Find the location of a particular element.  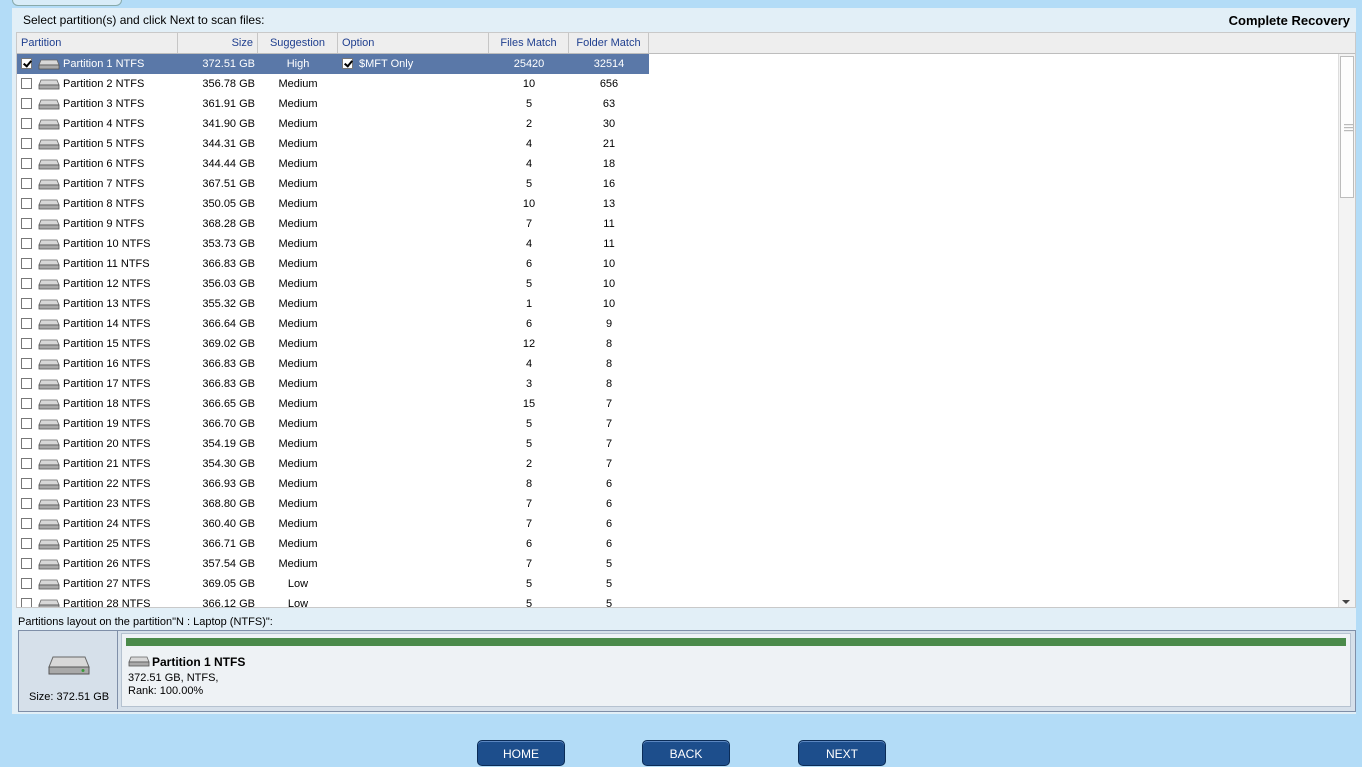

back-button: BACK is located at coordinates (686, 753).